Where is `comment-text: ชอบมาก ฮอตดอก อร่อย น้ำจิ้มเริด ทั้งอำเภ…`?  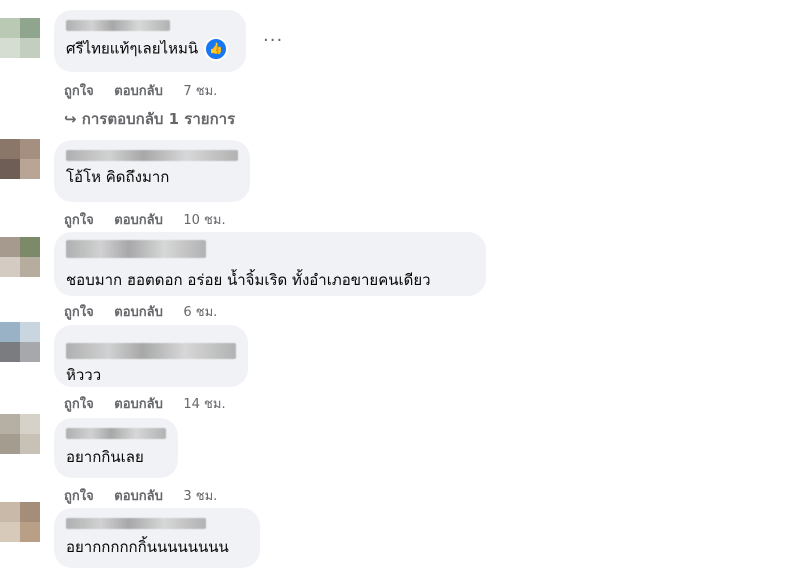 comment-text: ชอบมาก ฮอตดอก อร่อย น้ำจิ้มเริด ทั้งอำเภ… is located at coordinates (248, 280).